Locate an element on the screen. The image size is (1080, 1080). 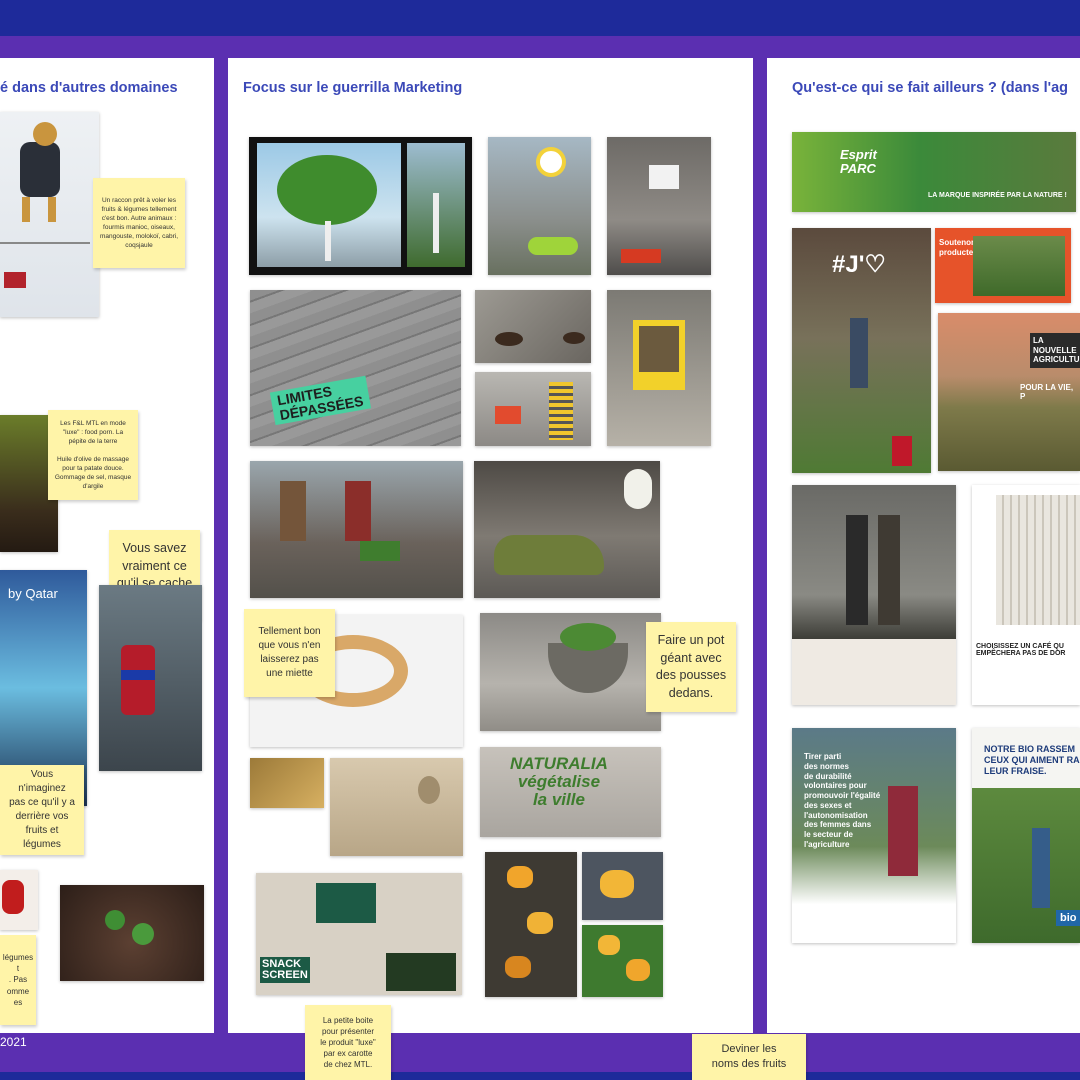
pepper-shape is located at coordinates (13, 897).